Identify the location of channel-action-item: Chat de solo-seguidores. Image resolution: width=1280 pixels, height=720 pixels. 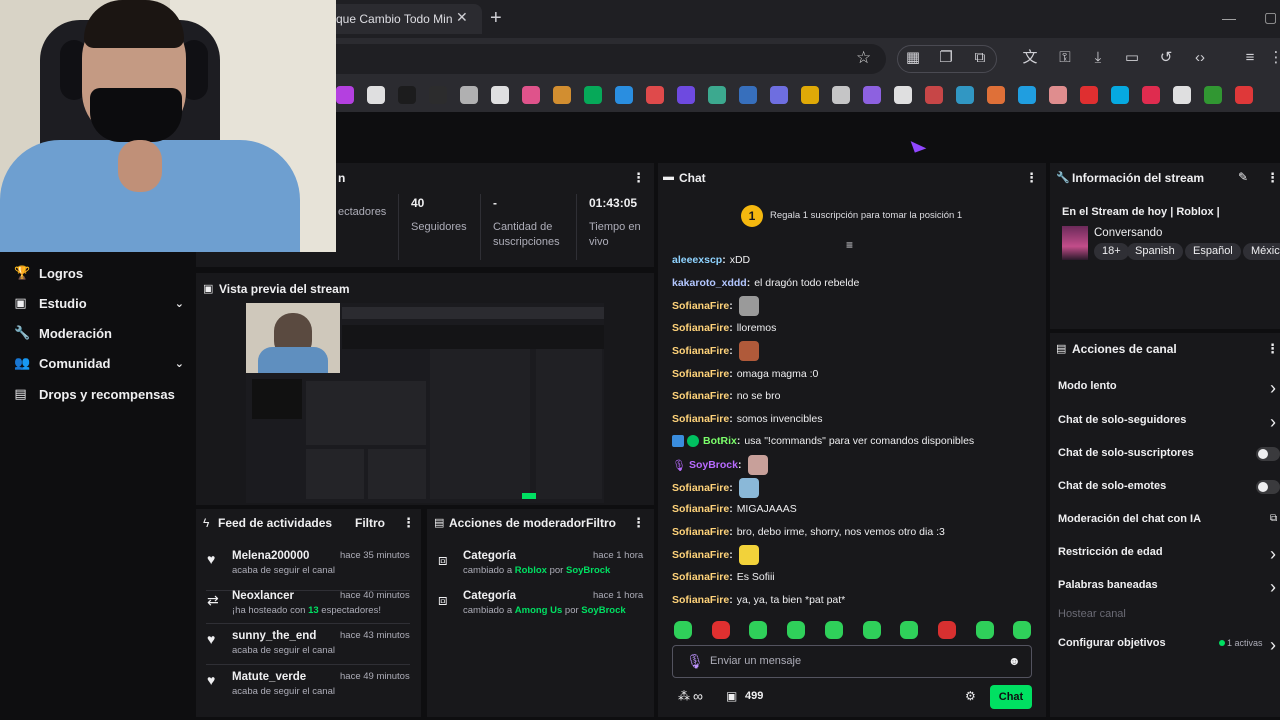
(1122, 420).